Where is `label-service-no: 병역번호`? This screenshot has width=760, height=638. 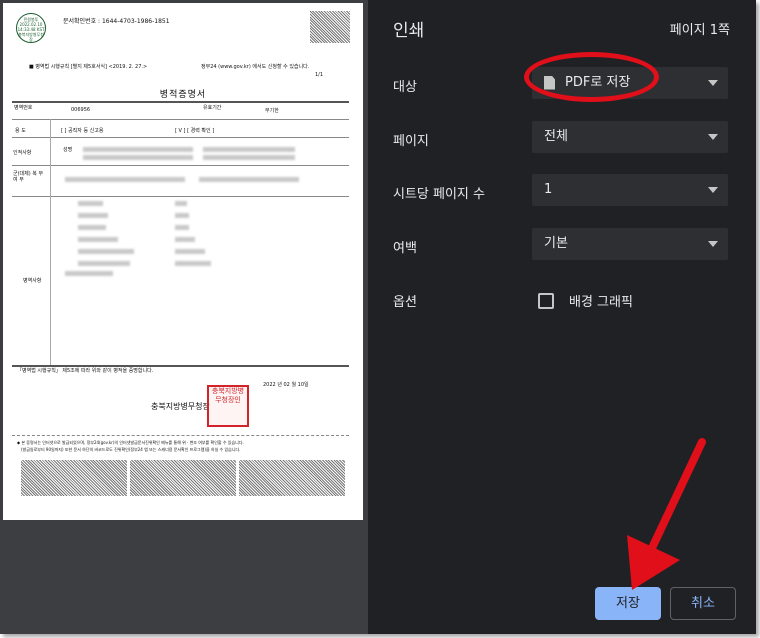
label-service-no: 병역번호 is located at coordinates (23, 108).